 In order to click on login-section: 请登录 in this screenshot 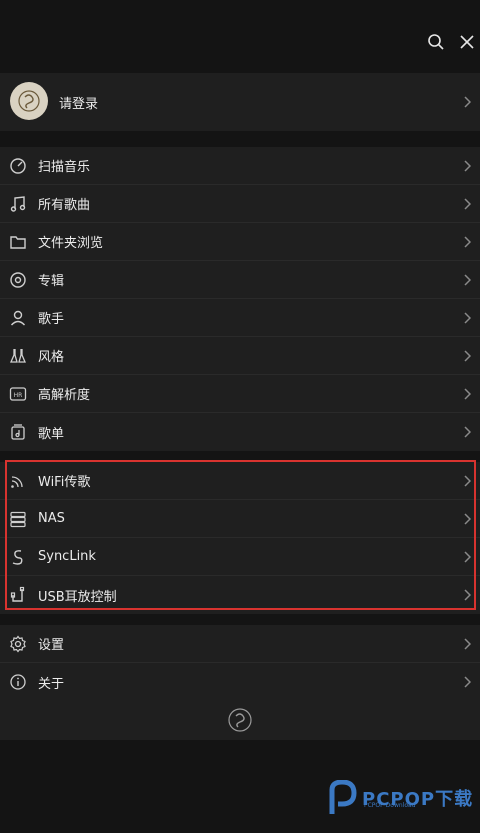, I will do `click(240, 102)`.